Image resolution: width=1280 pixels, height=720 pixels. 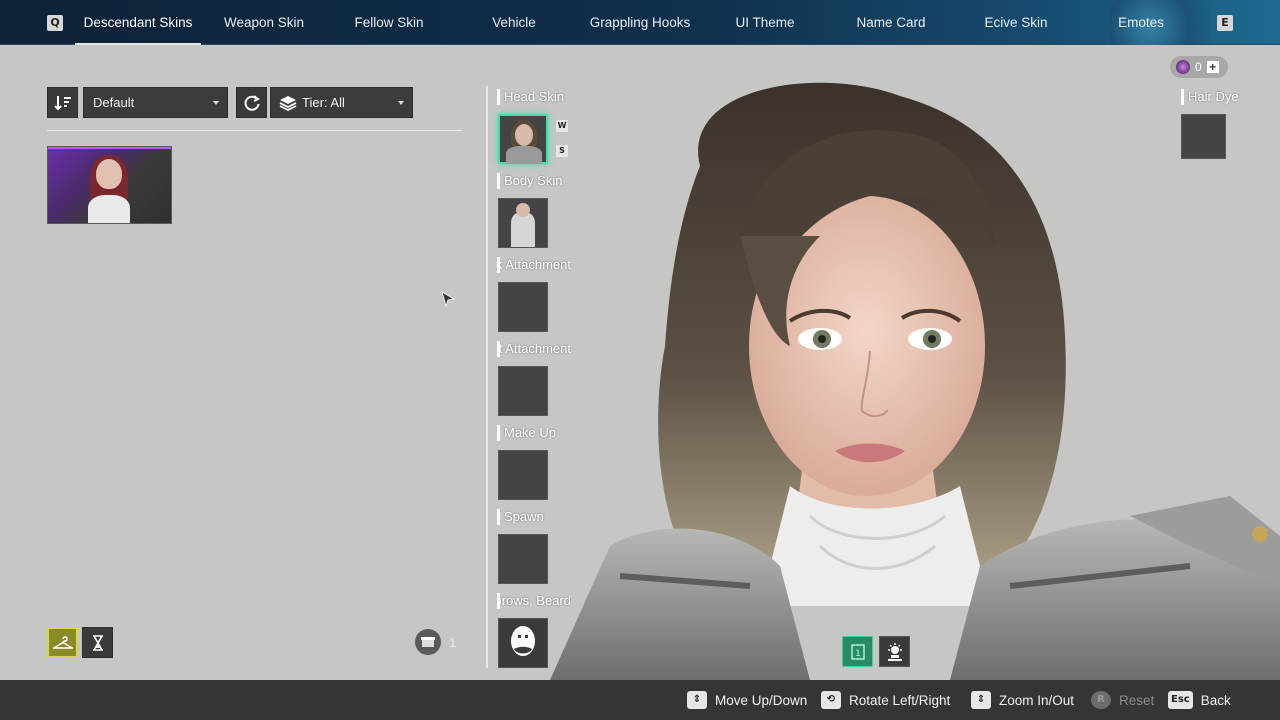 I want to click on slot-spawn, so click(x=523, y=559).